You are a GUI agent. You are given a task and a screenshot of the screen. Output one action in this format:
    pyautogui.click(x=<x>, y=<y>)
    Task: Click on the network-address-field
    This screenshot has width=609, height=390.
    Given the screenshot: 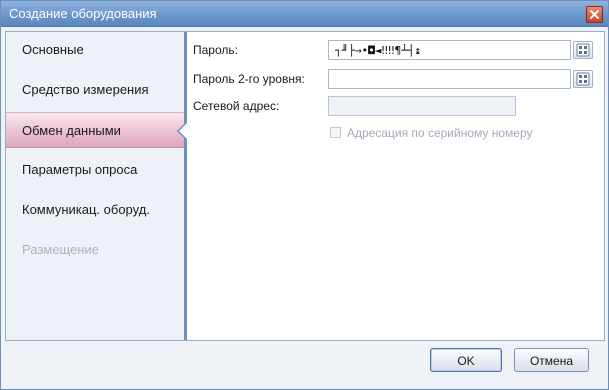 What is the action you would take?
    pyautogui.click(x=422, y=106)
    